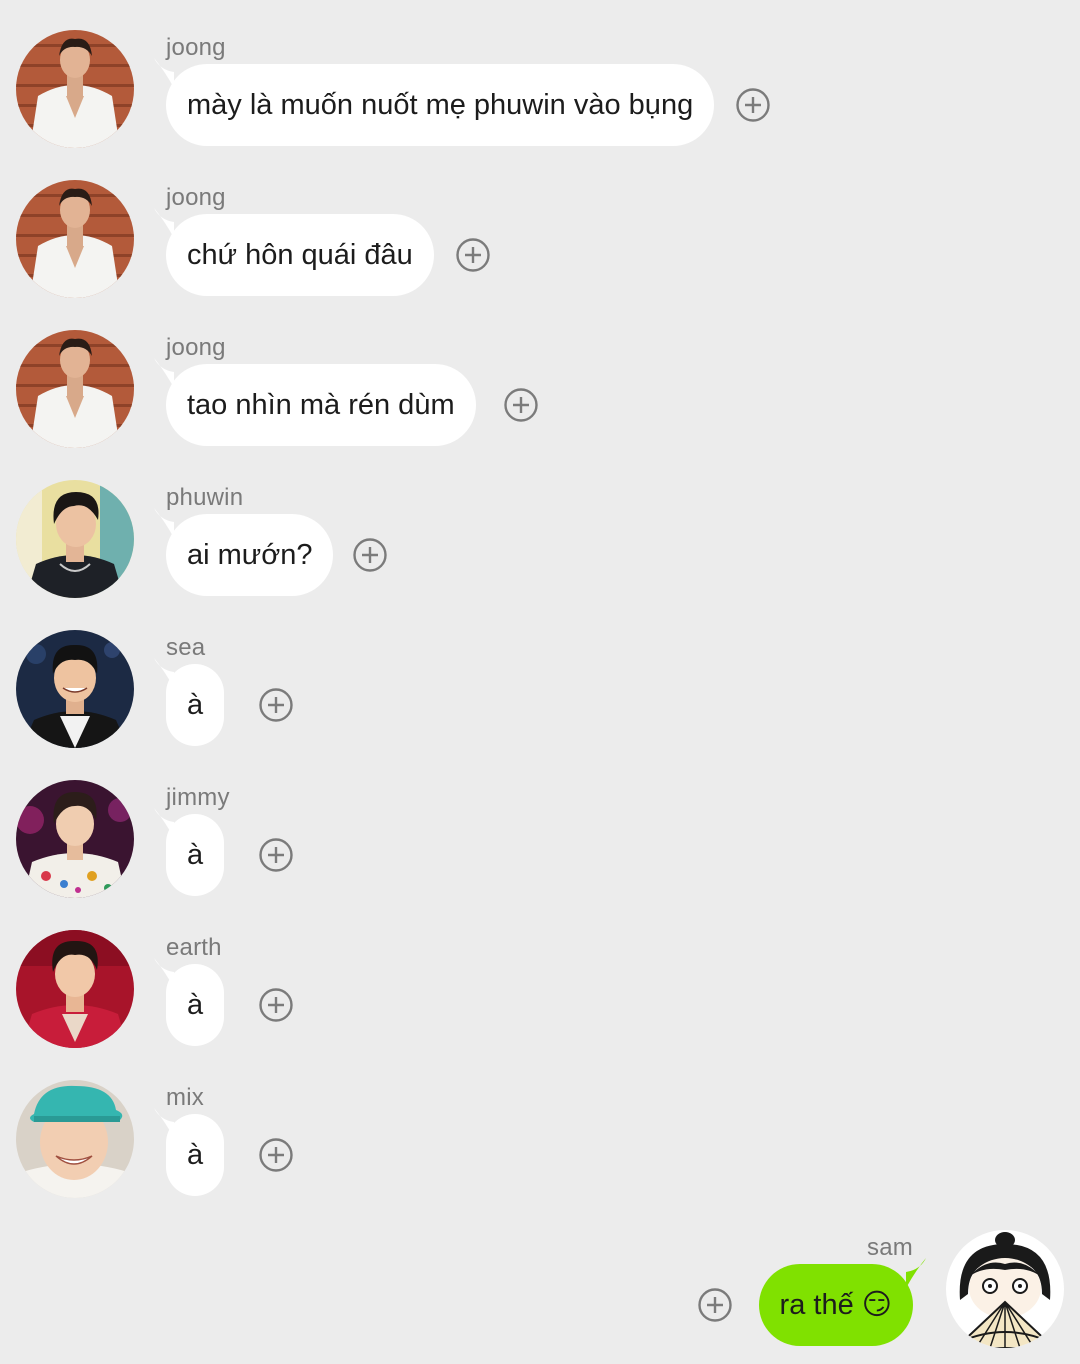 The image size is (1080, 1364). What do you see at coordinates (194, 947) in the screenshot?
I see `sender-name: earth` at bounding box center [194, 947].